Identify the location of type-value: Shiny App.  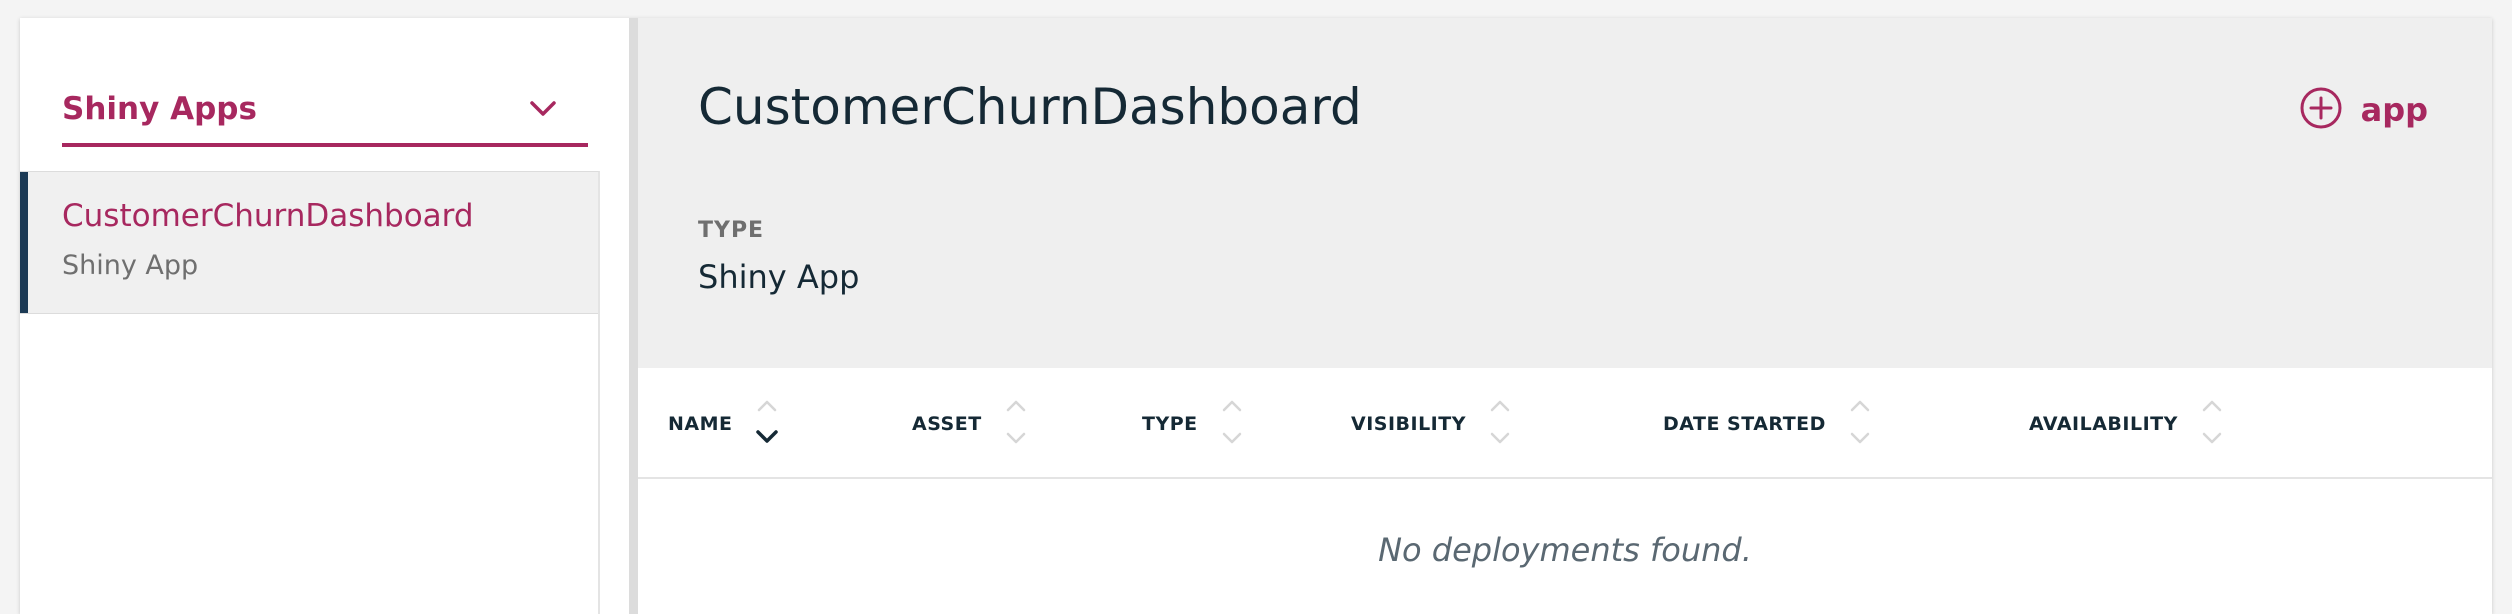
(779, 277).